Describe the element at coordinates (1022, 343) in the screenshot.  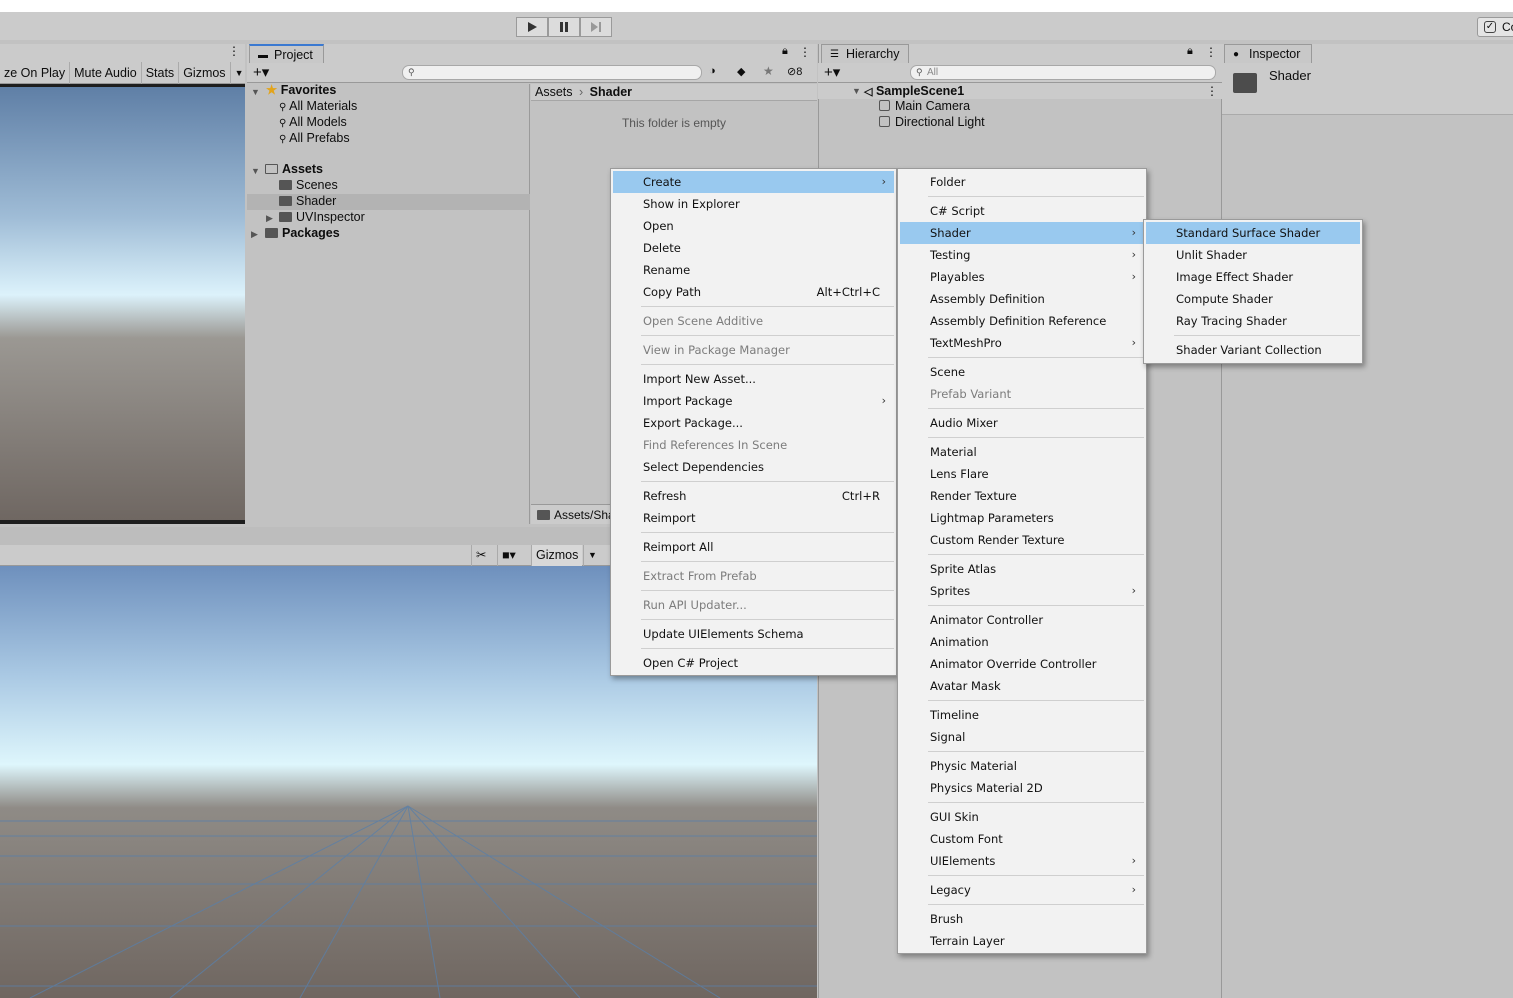
I see `menu-item-textmeshpro: TextMeshPro ›` at that location.